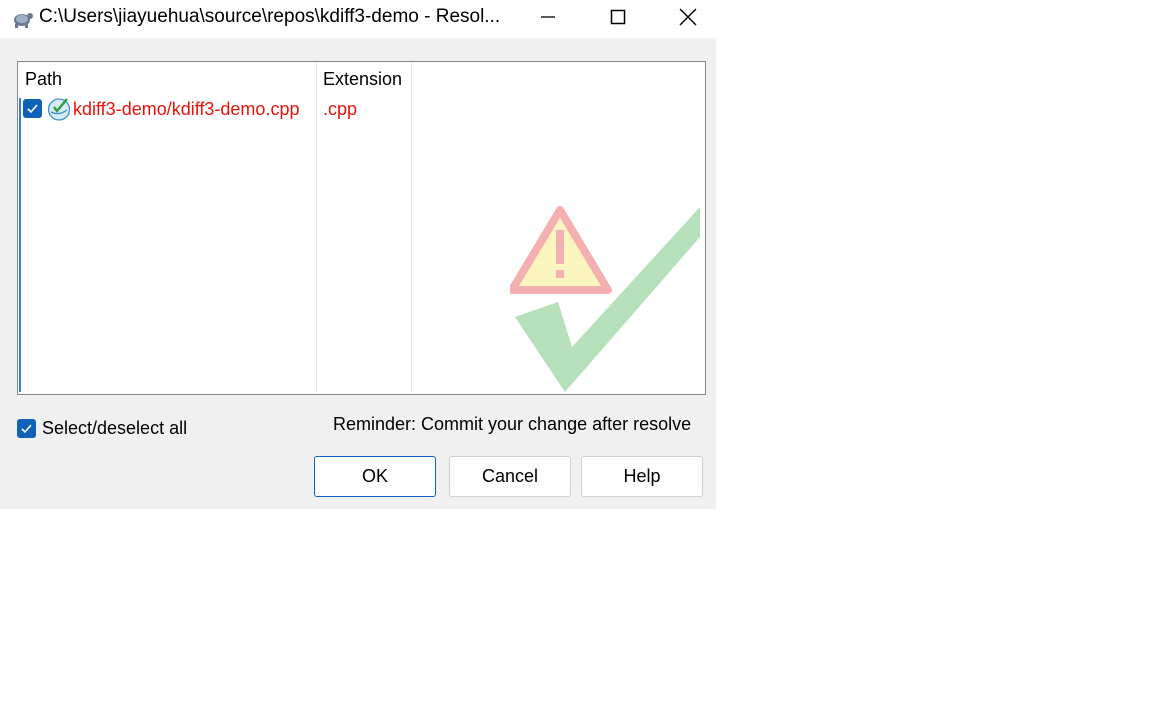 This screenshot has width=1152, height=720. Describe the element at coordinates (361, 109) in the screenshot. I see `table-row: kdiff3-demo/kdiff3-demo.cpp .cpp` at that location.